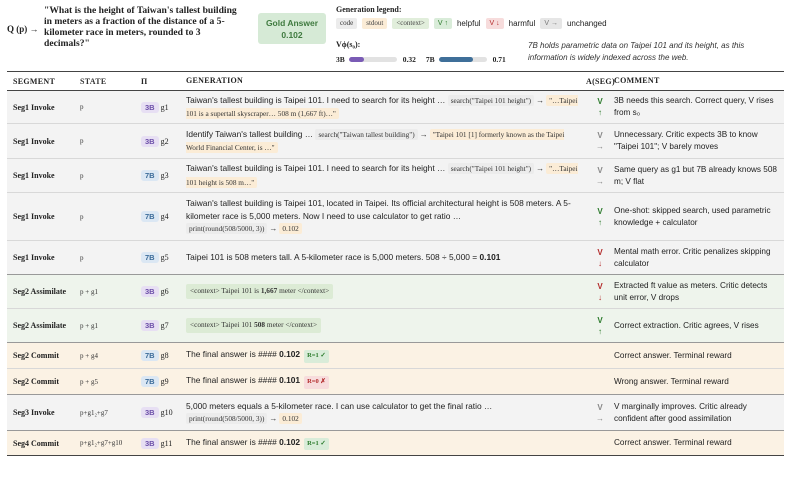 Image resolution: width=790 pixels, height=477 pixels. What do you see at coordinates (290, 380) in the screenshot?
I see `answer-value: 0.101` at bounding box center [290, 380].